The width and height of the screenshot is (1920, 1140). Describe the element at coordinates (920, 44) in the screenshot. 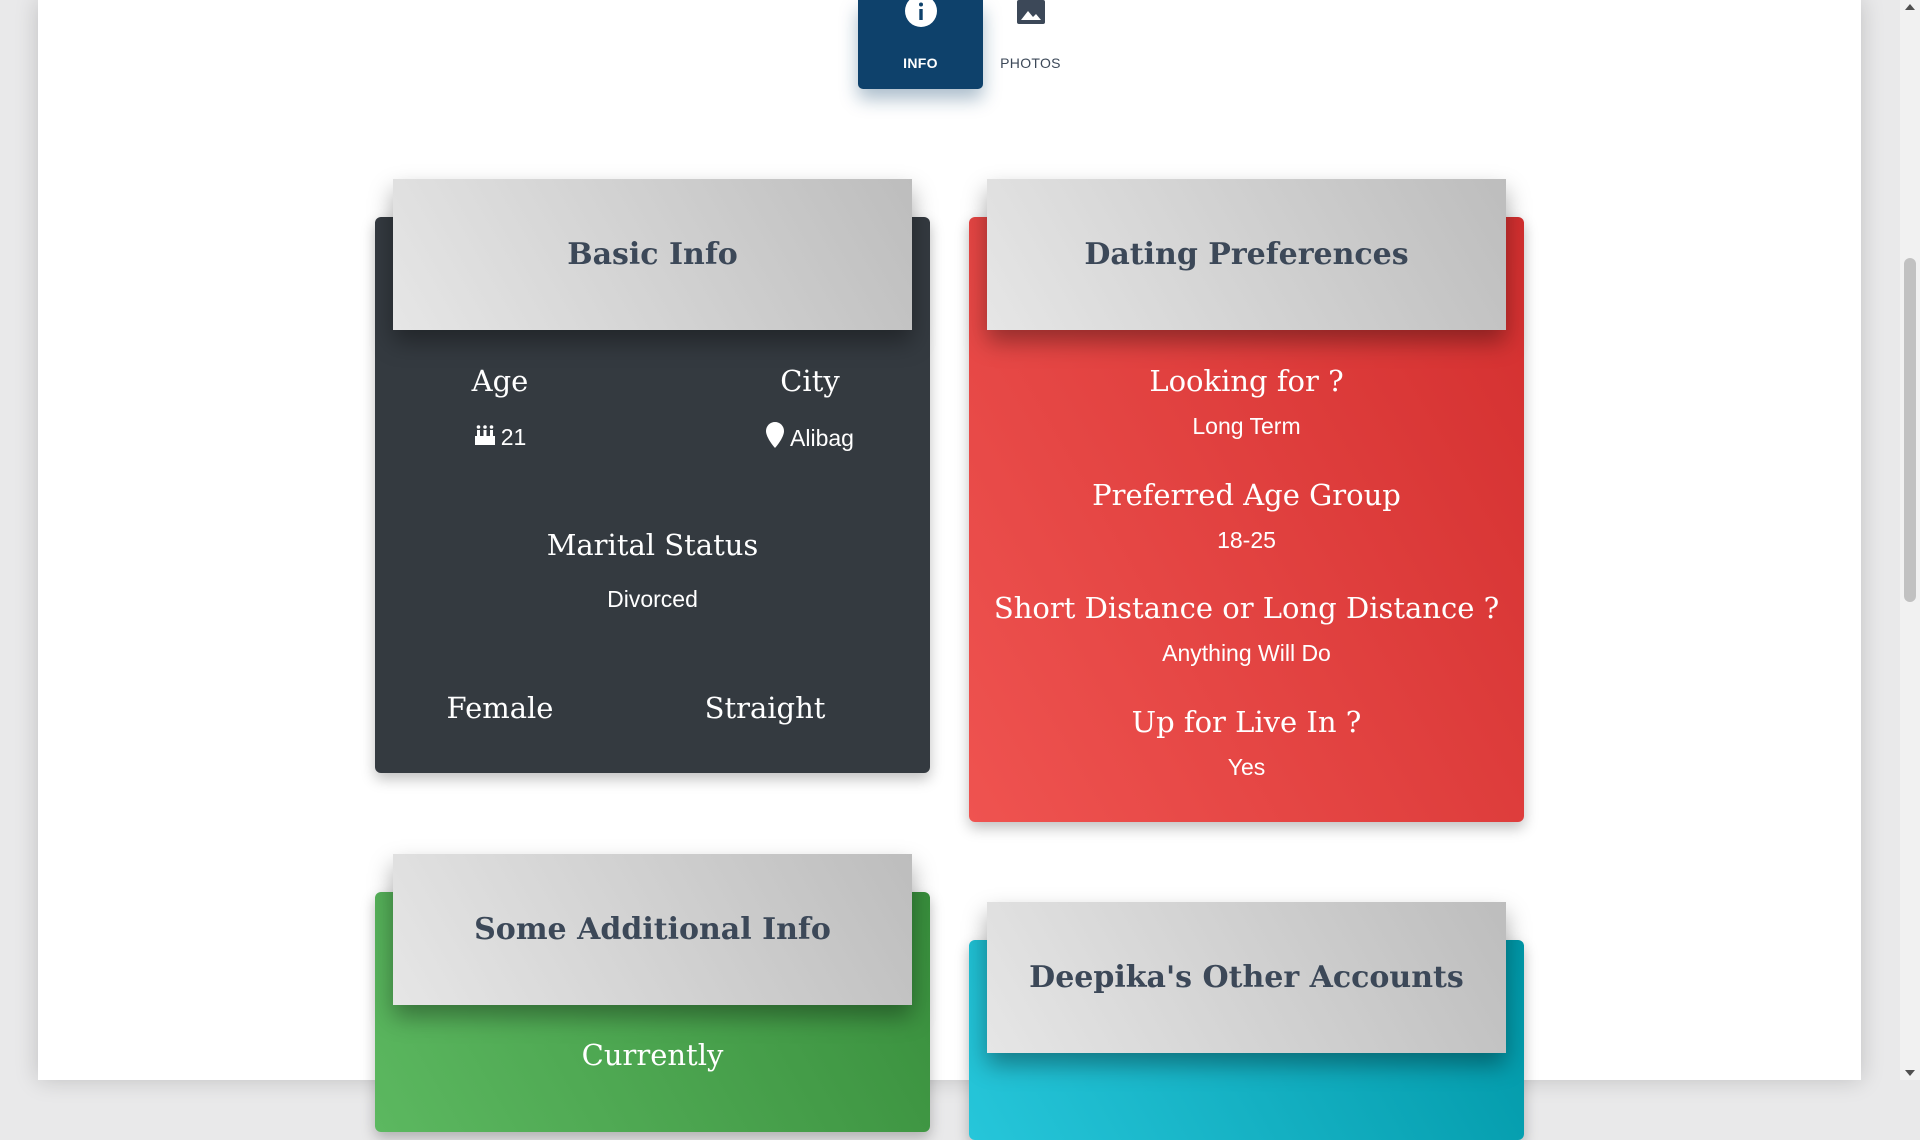

I see `tab-info: INFO` at that location.